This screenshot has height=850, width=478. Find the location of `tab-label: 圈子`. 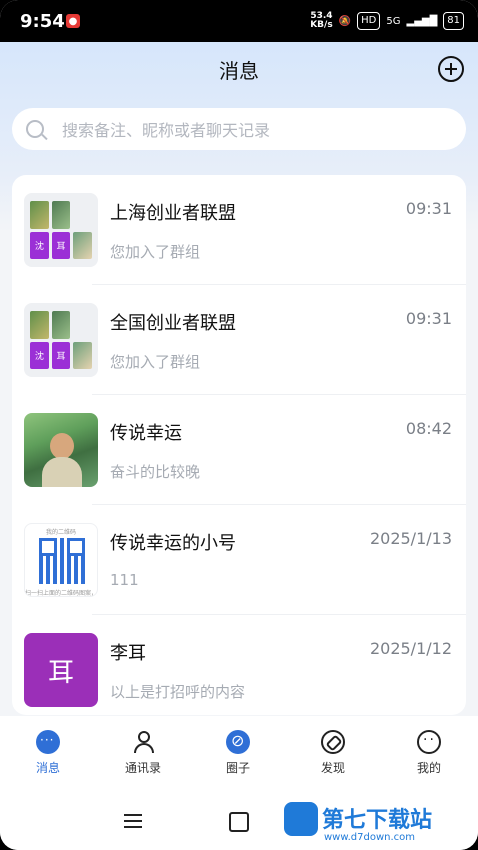

tab-label: 圈子 is located at coordinates (237, 768).